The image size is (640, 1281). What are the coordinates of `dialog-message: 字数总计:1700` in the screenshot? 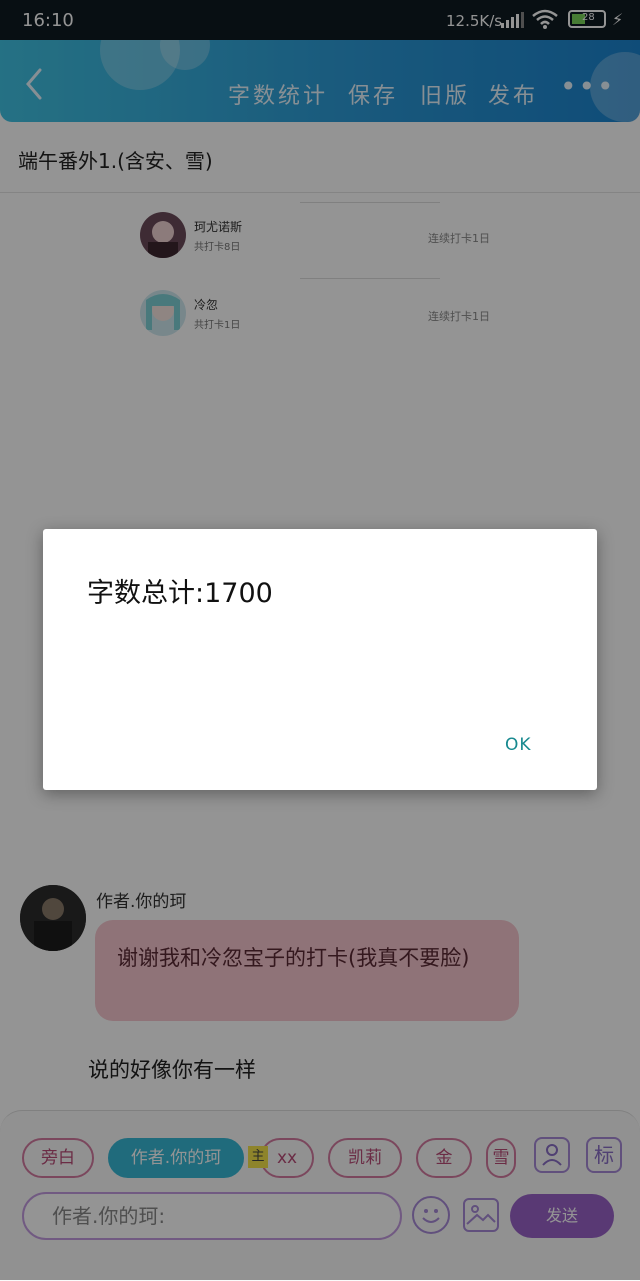 It's located at (180, 593).